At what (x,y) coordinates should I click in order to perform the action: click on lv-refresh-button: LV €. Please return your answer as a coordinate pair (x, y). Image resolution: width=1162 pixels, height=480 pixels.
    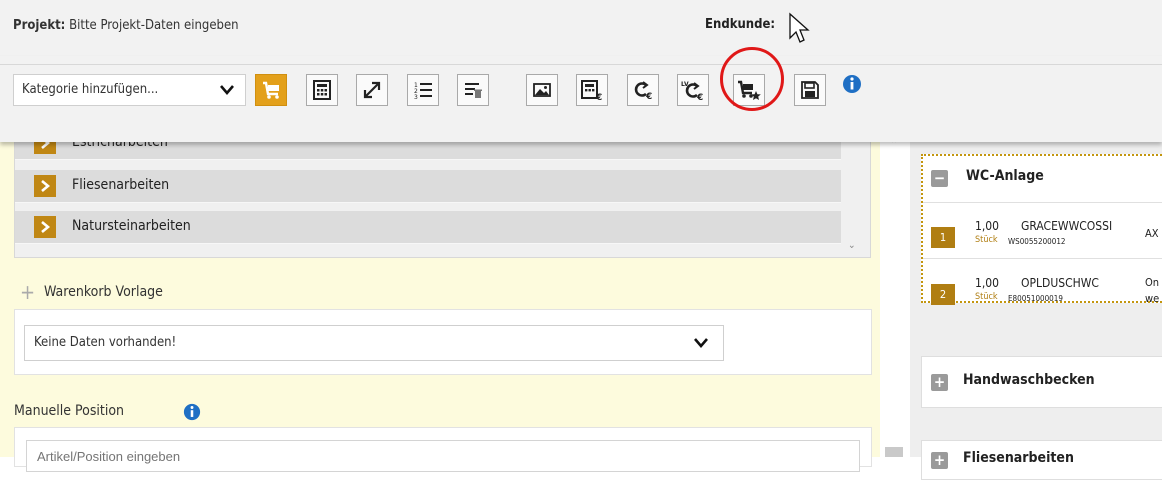
    Looking at the image, I should click on (693, 90).